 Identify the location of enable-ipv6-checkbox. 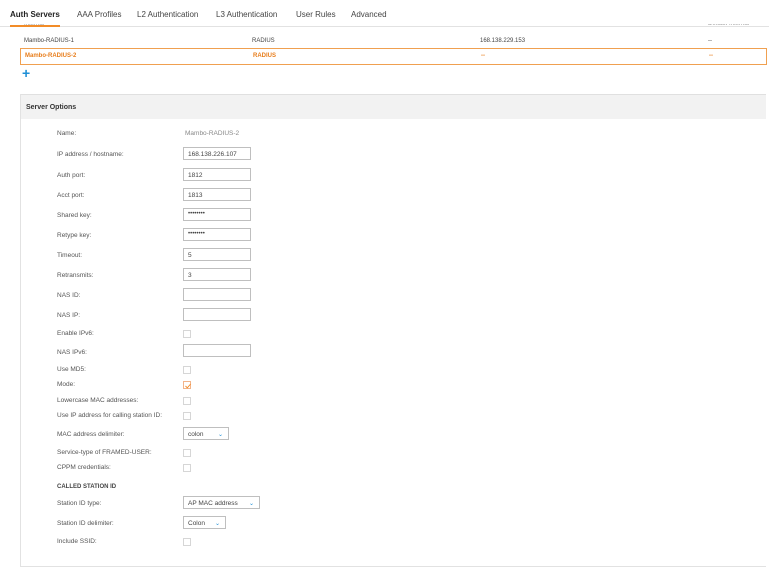
(187, 334).